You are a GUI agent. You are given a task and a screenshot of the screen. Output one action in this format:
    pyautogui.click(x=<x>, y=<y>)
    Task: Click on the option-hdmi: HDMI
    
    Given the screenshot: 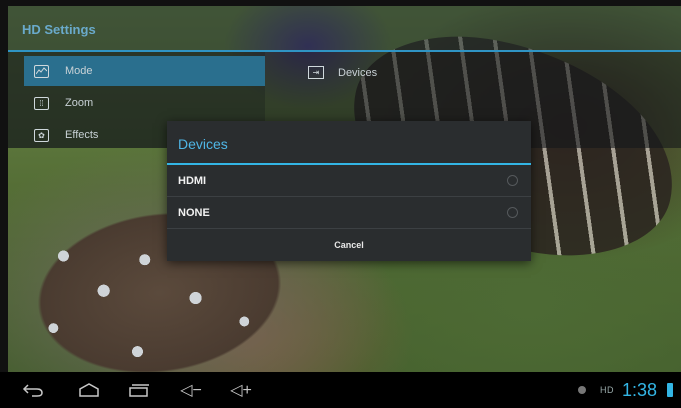 What is the action you would take?
    pyautogui.click(x=349, y=181)
    